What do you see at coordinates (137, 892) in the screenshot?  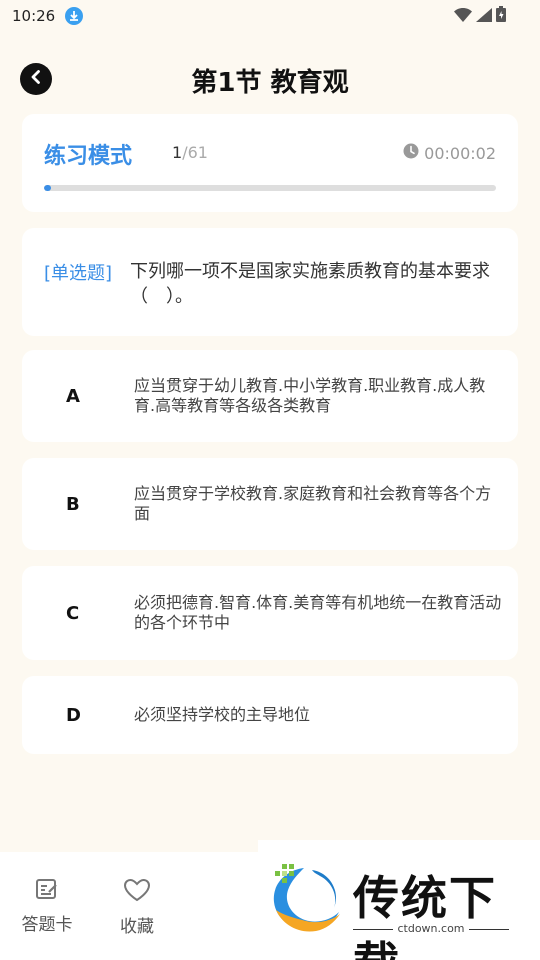 I see `heart-icon` at bounding box center [137, 892].